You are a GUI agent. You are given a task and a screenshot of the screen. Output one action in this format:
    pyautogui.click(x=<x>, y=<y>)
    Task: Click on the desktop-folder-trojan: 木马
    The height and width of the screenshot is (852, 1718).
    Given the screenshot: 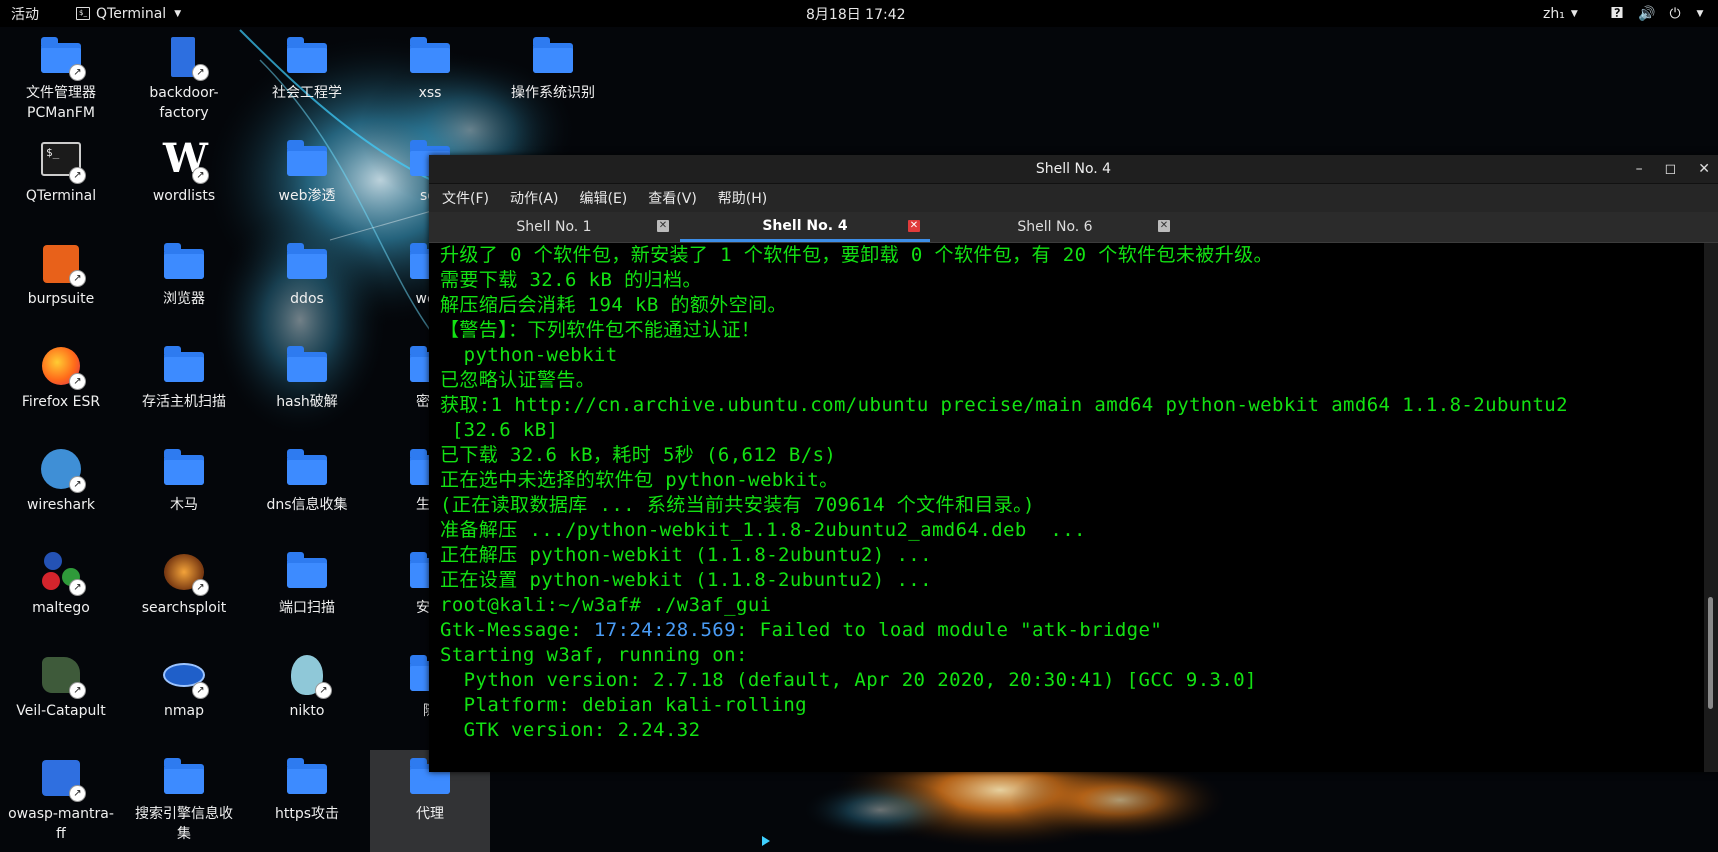 What is the action you would take?
    pyautogui.click(x=184, y=481)
    